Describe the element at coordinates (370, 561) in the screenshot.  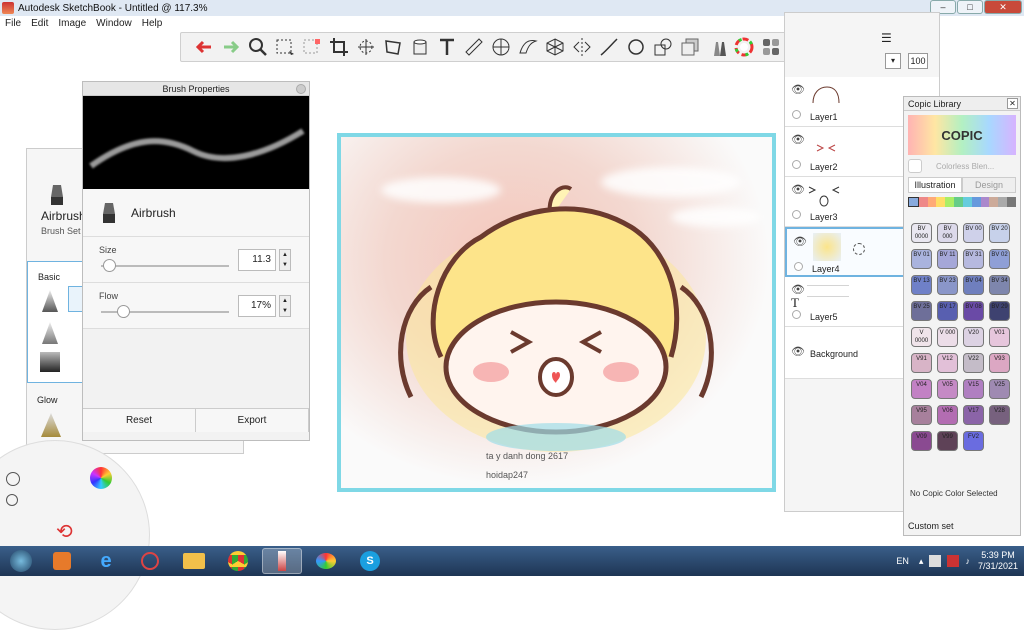
I see `skype-icon: S` at that location.